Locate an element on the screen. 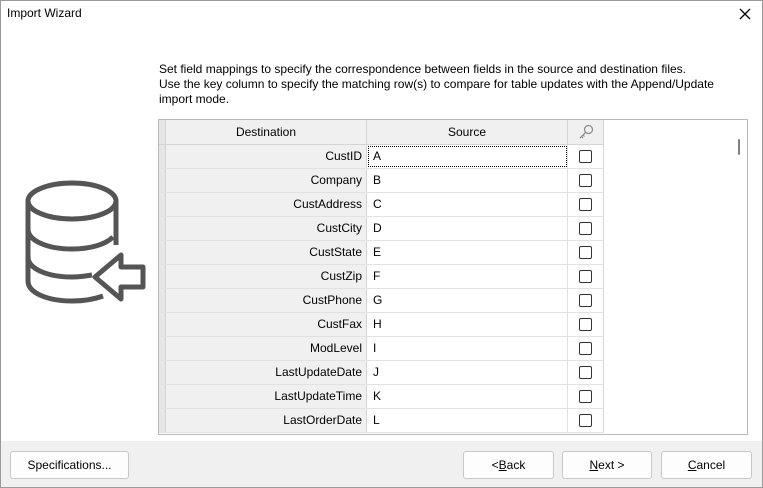 This screenshot has width=763, height=488. instructions-line: import mode. is located at coordinates (194, 99).